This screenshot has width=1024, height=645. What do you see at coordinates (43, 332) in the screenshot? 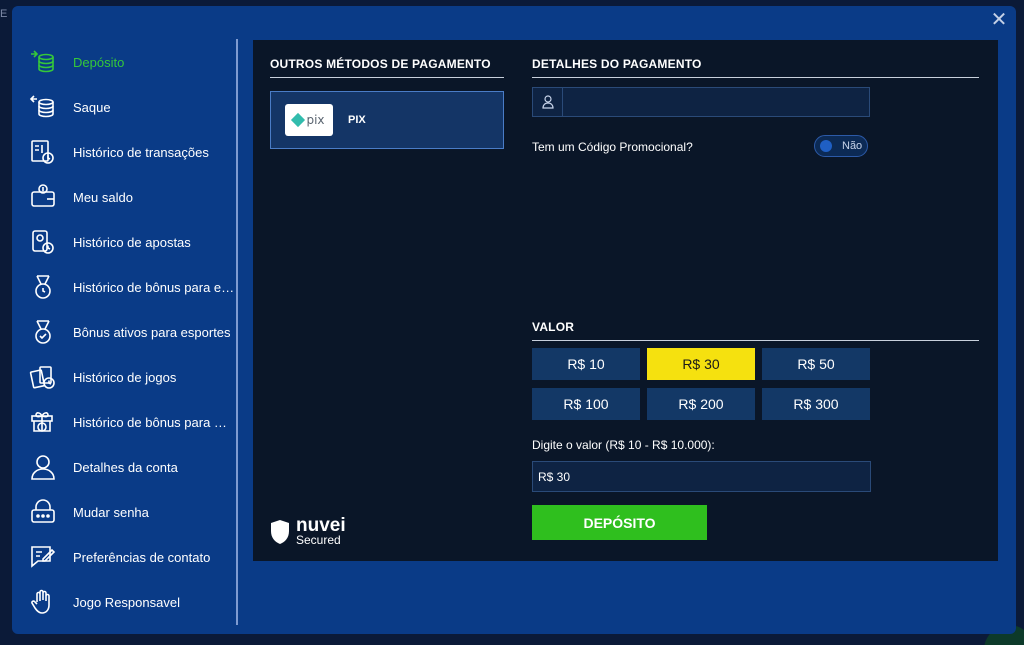
I see `medal-check-icon` at bounding box center [43, 332].